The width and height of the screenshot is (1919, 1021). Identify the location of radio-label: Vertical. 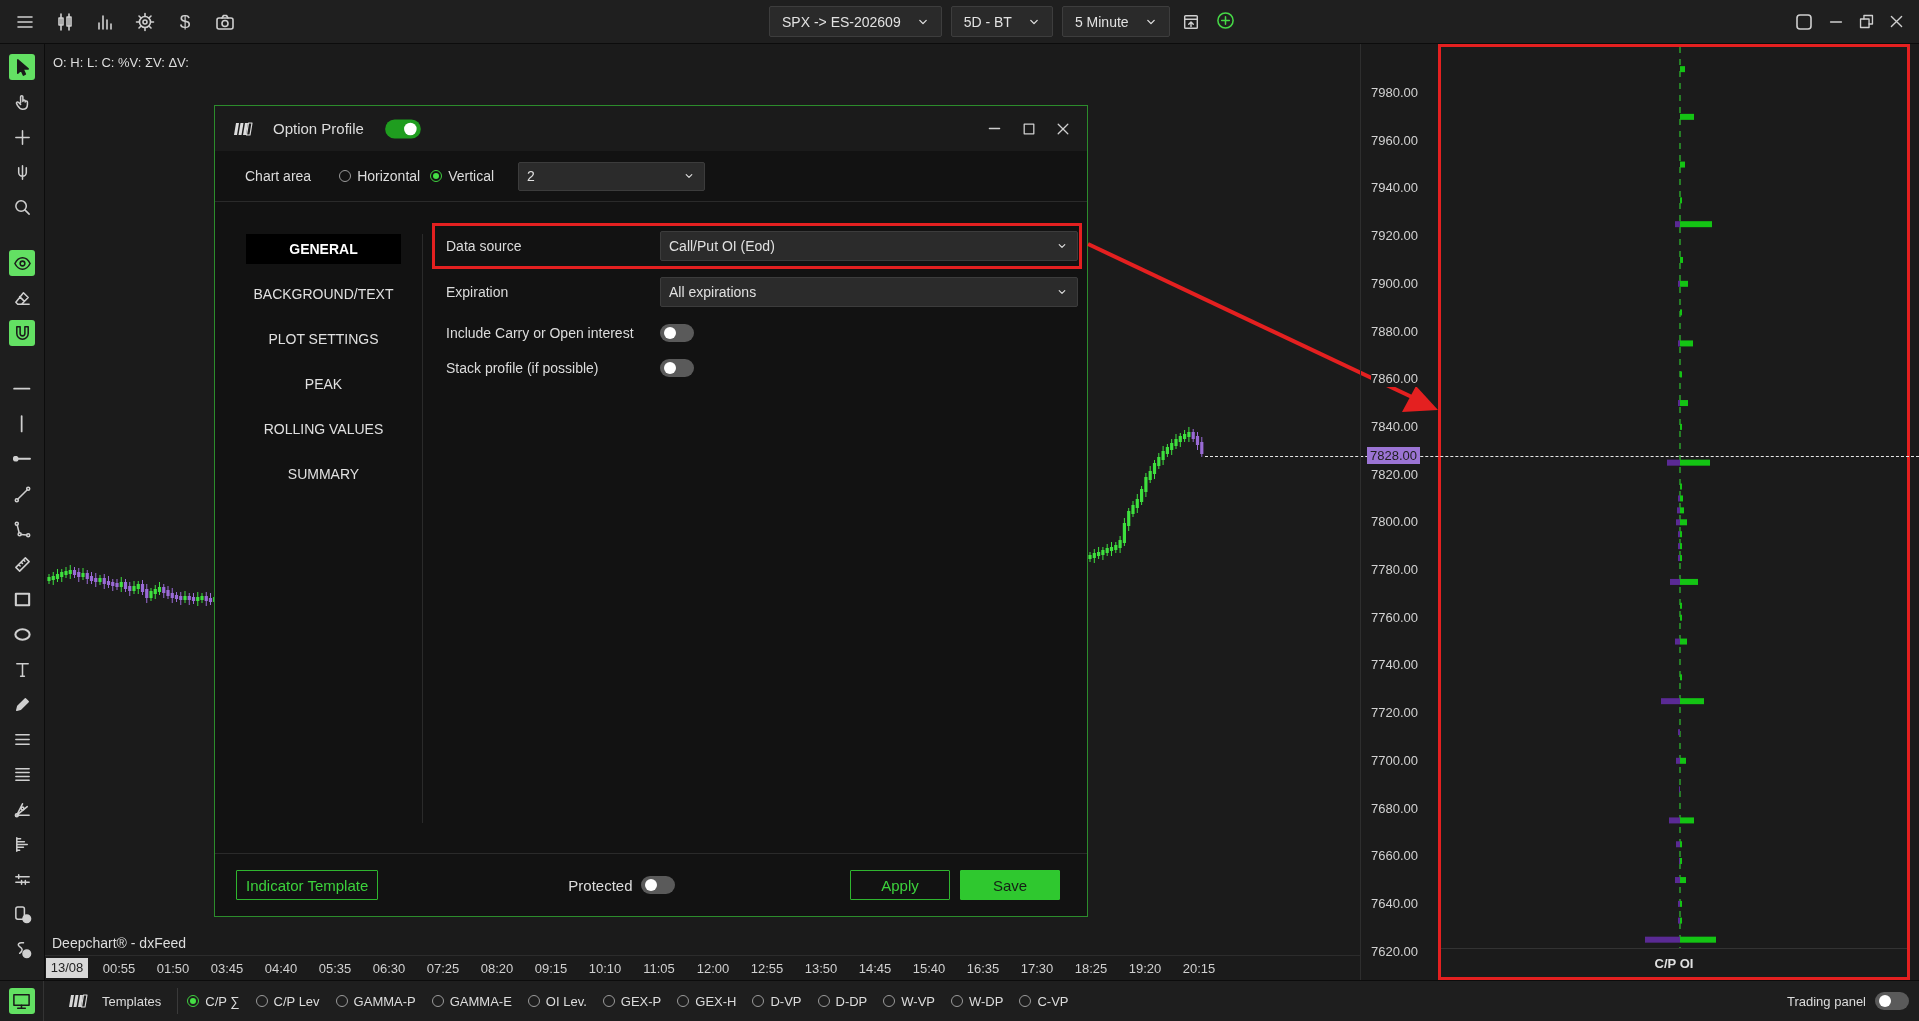
(471, 176).